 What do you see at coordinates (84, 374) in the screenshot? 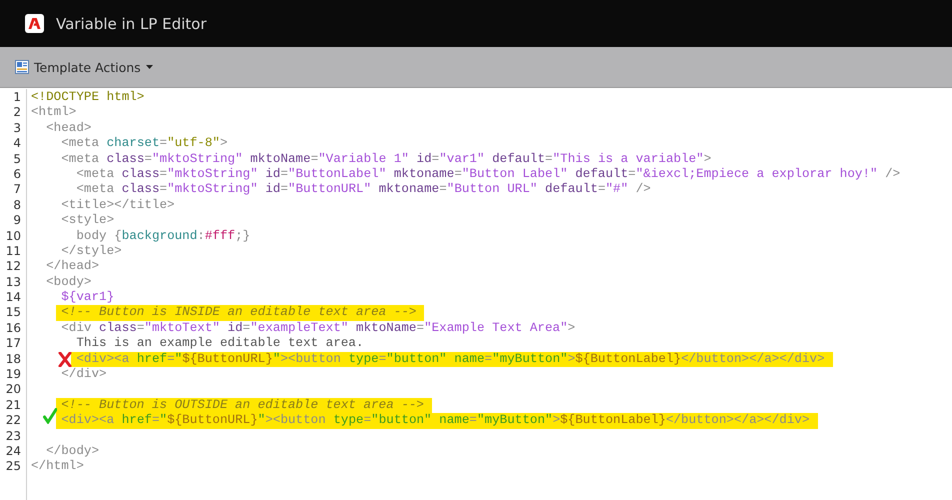
I see `code-line: </div>` at bounding box center [84, 374].